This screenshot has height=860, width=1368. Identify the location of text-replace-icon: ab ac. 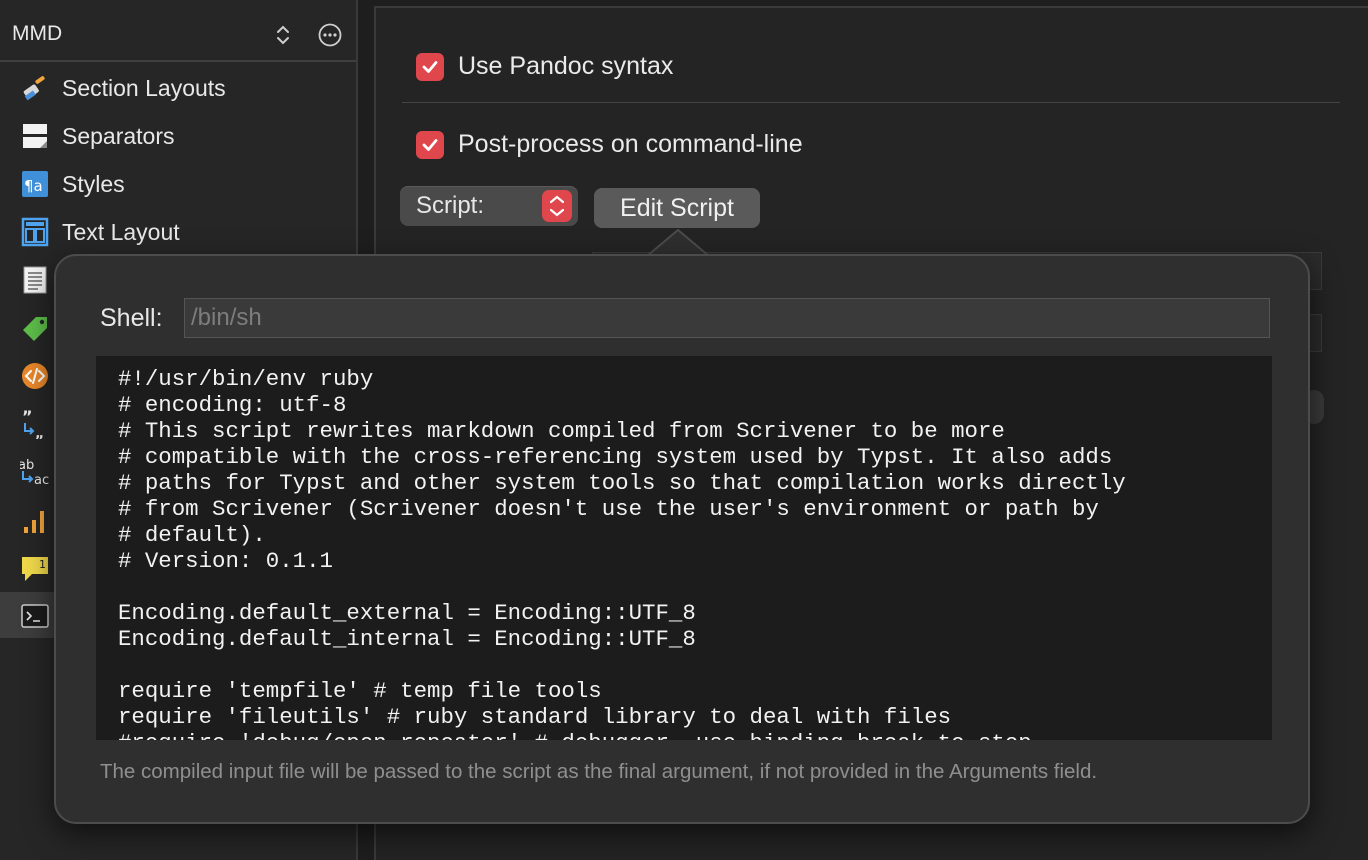
(34, 472).